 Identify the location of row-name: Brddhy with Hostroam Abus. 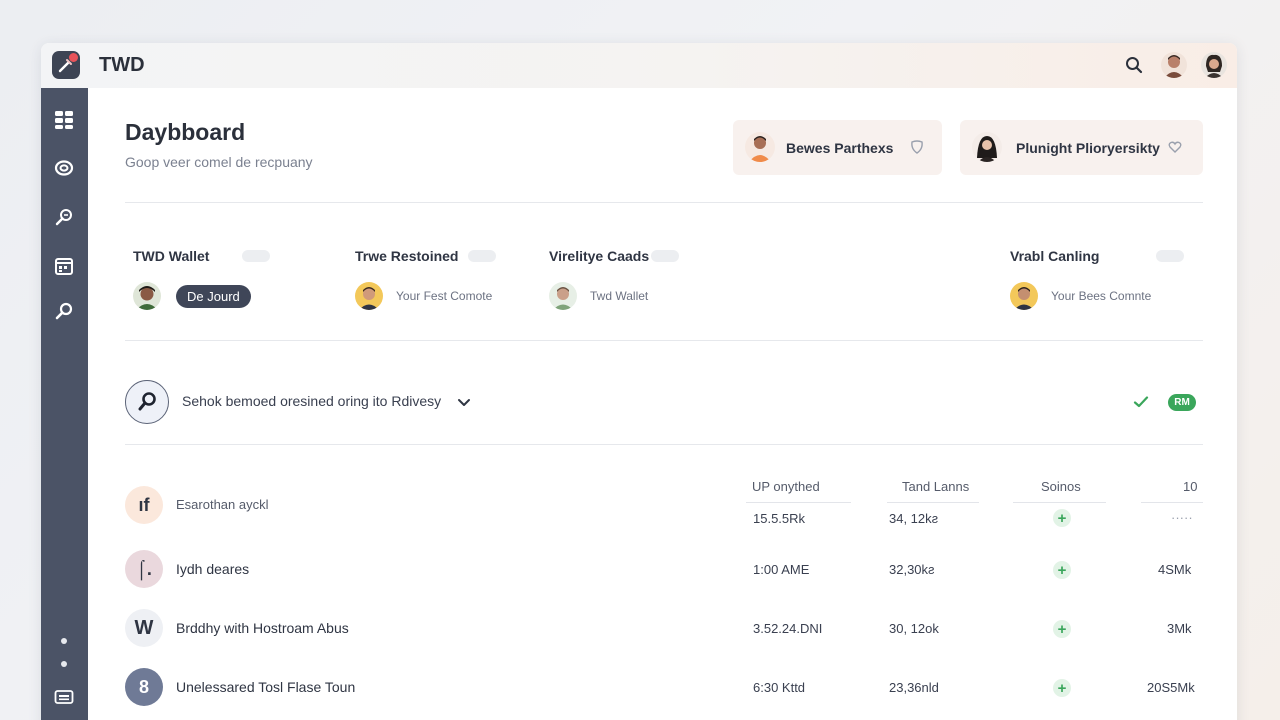
(262, 628).